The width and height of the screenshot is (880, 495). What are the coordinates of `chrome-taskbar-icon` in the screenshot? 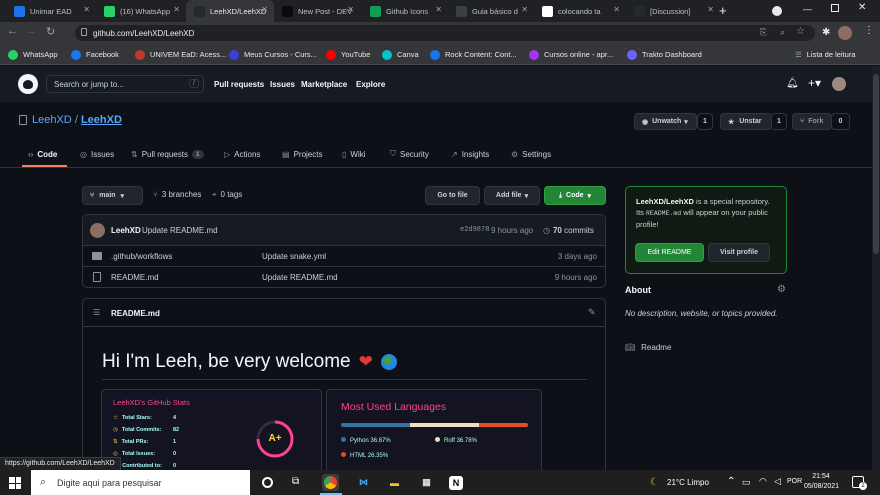 It's located at (330, 482).